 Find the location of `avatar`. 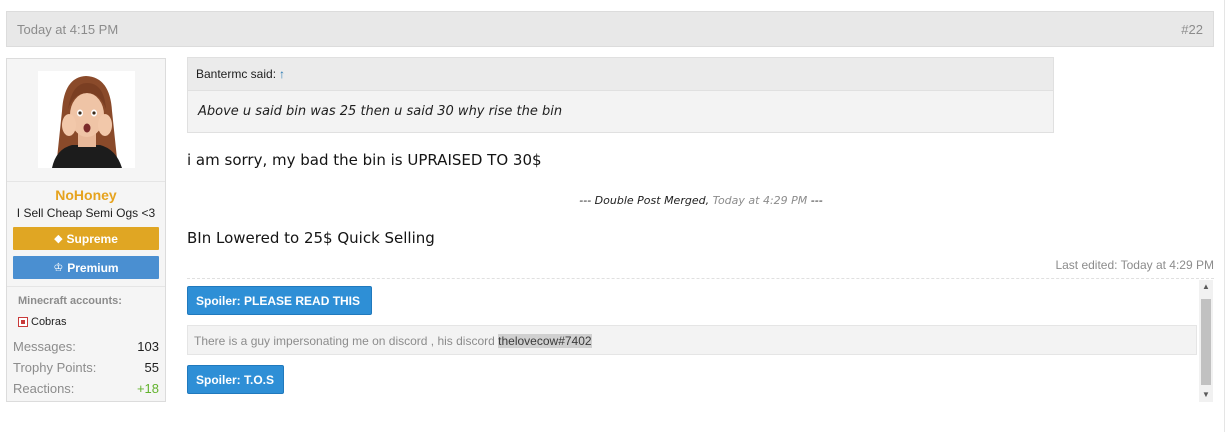

avatar is located at coordinates (86, 119).